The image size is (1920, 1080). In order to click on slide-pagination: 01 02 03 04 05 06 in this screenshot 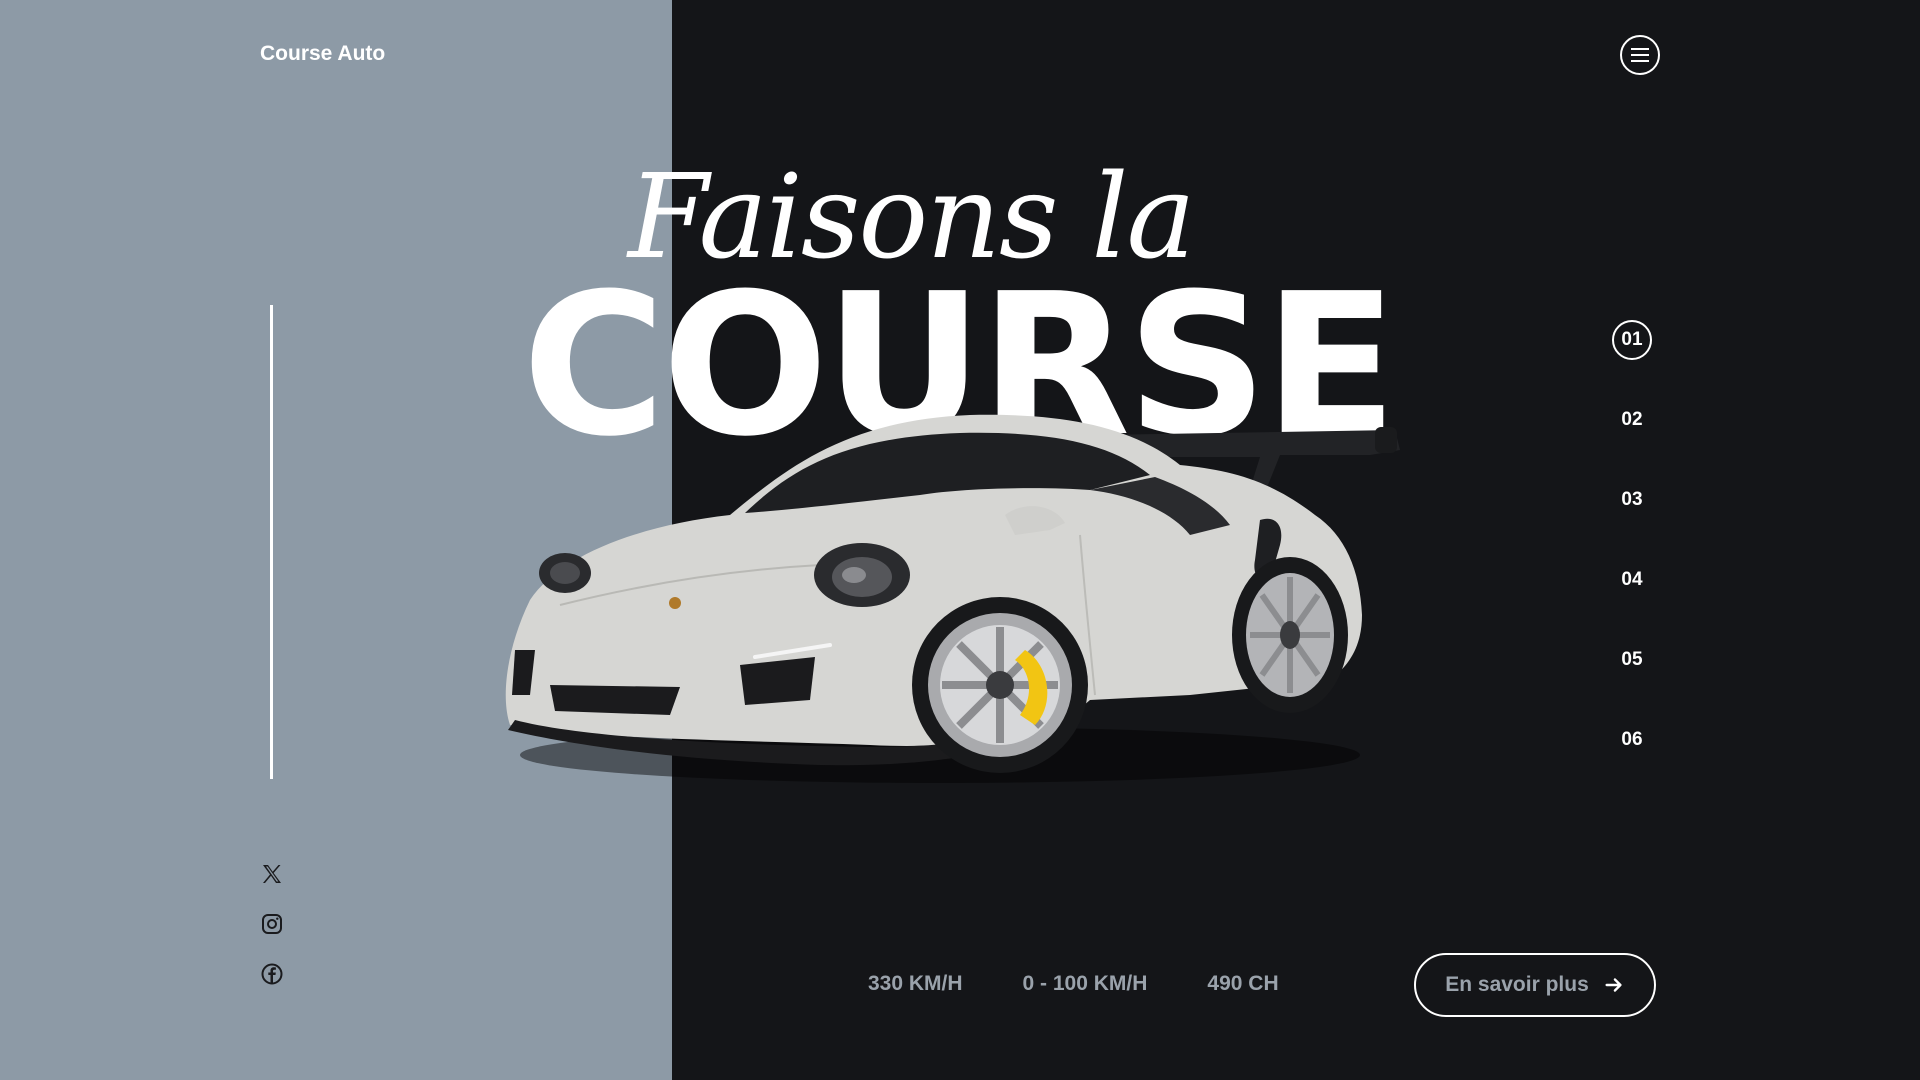, I will do `click(1635, 560)`.